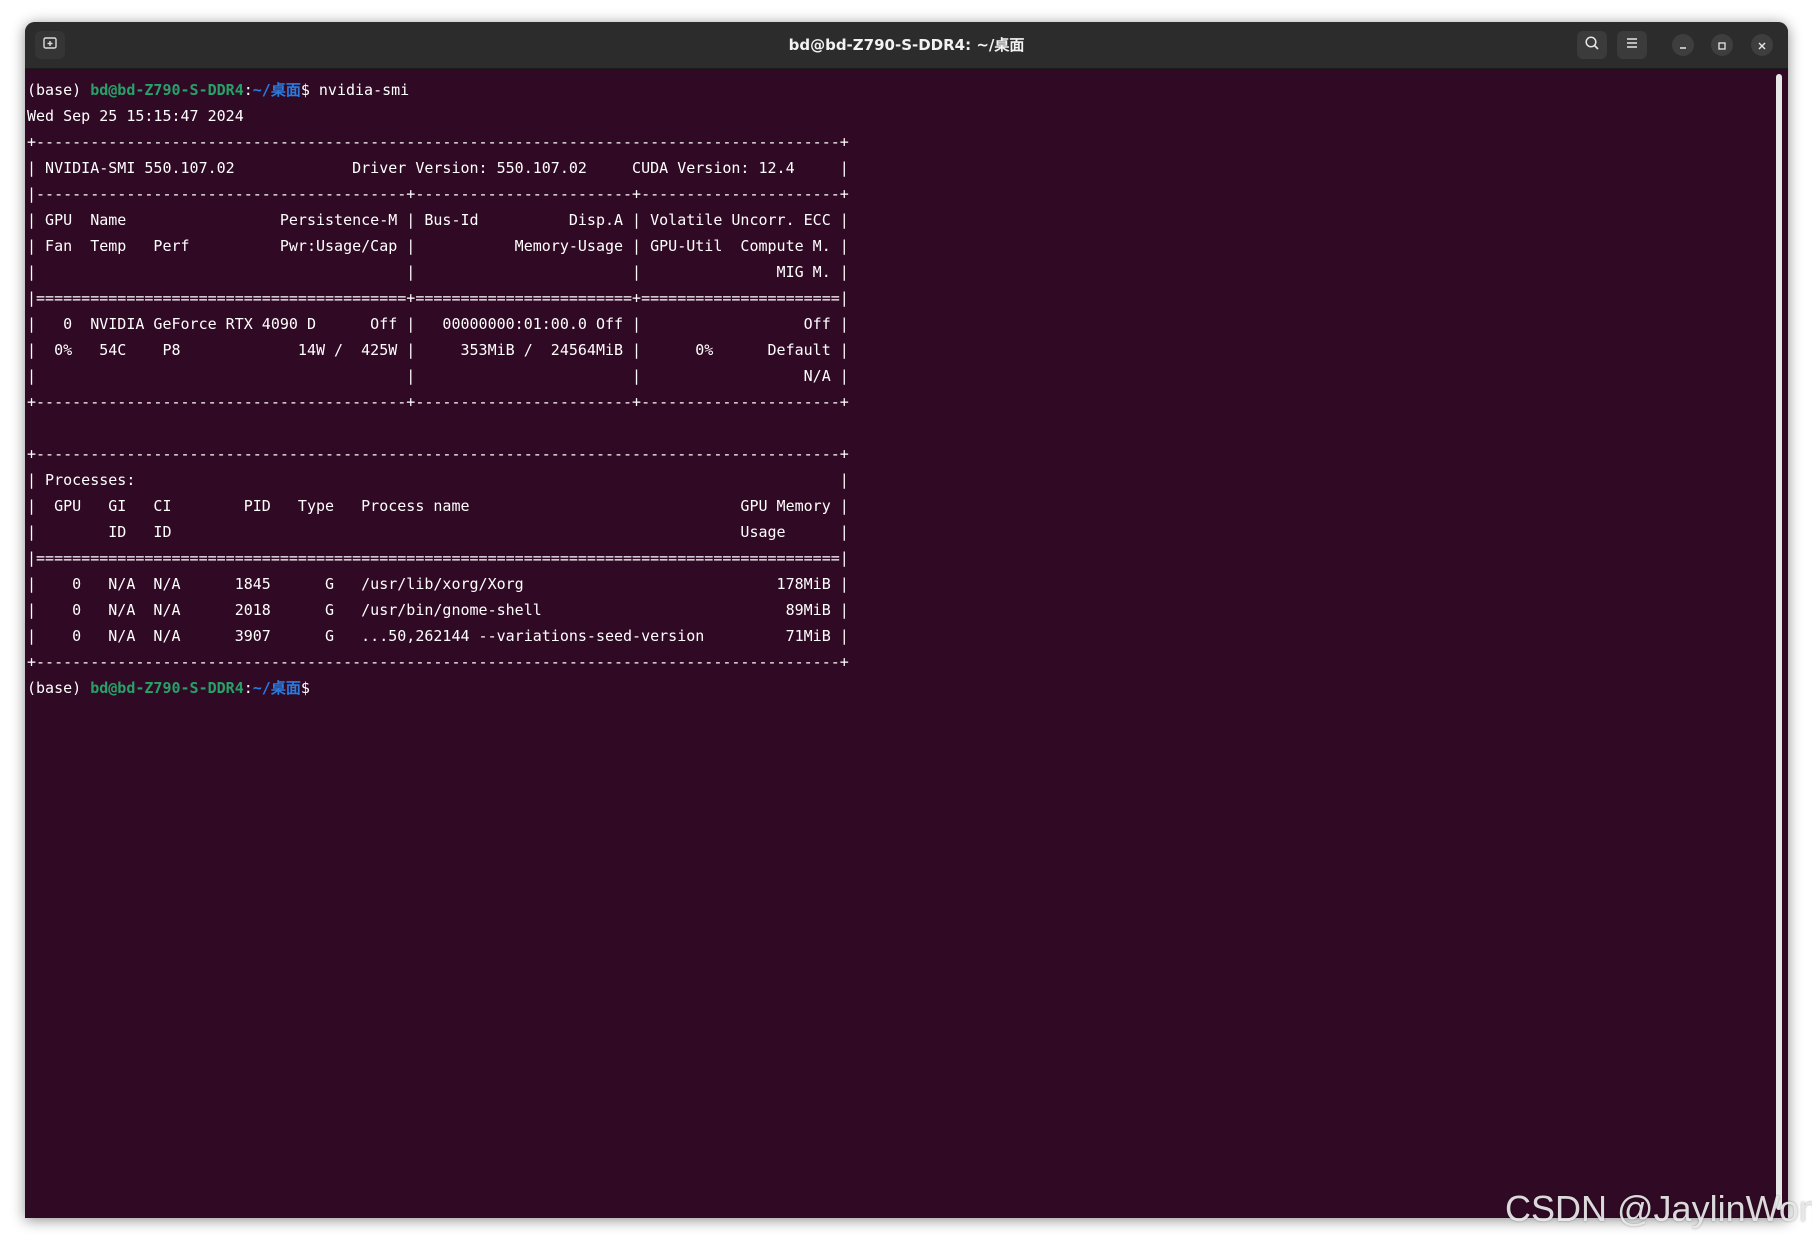  I want to click on maximize-button, so click(1722, 45).